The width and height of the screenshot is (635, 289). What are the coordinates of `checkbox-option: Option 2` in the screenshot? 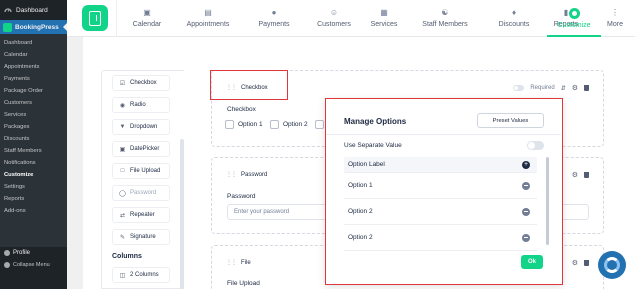 It's located at (289, 124).